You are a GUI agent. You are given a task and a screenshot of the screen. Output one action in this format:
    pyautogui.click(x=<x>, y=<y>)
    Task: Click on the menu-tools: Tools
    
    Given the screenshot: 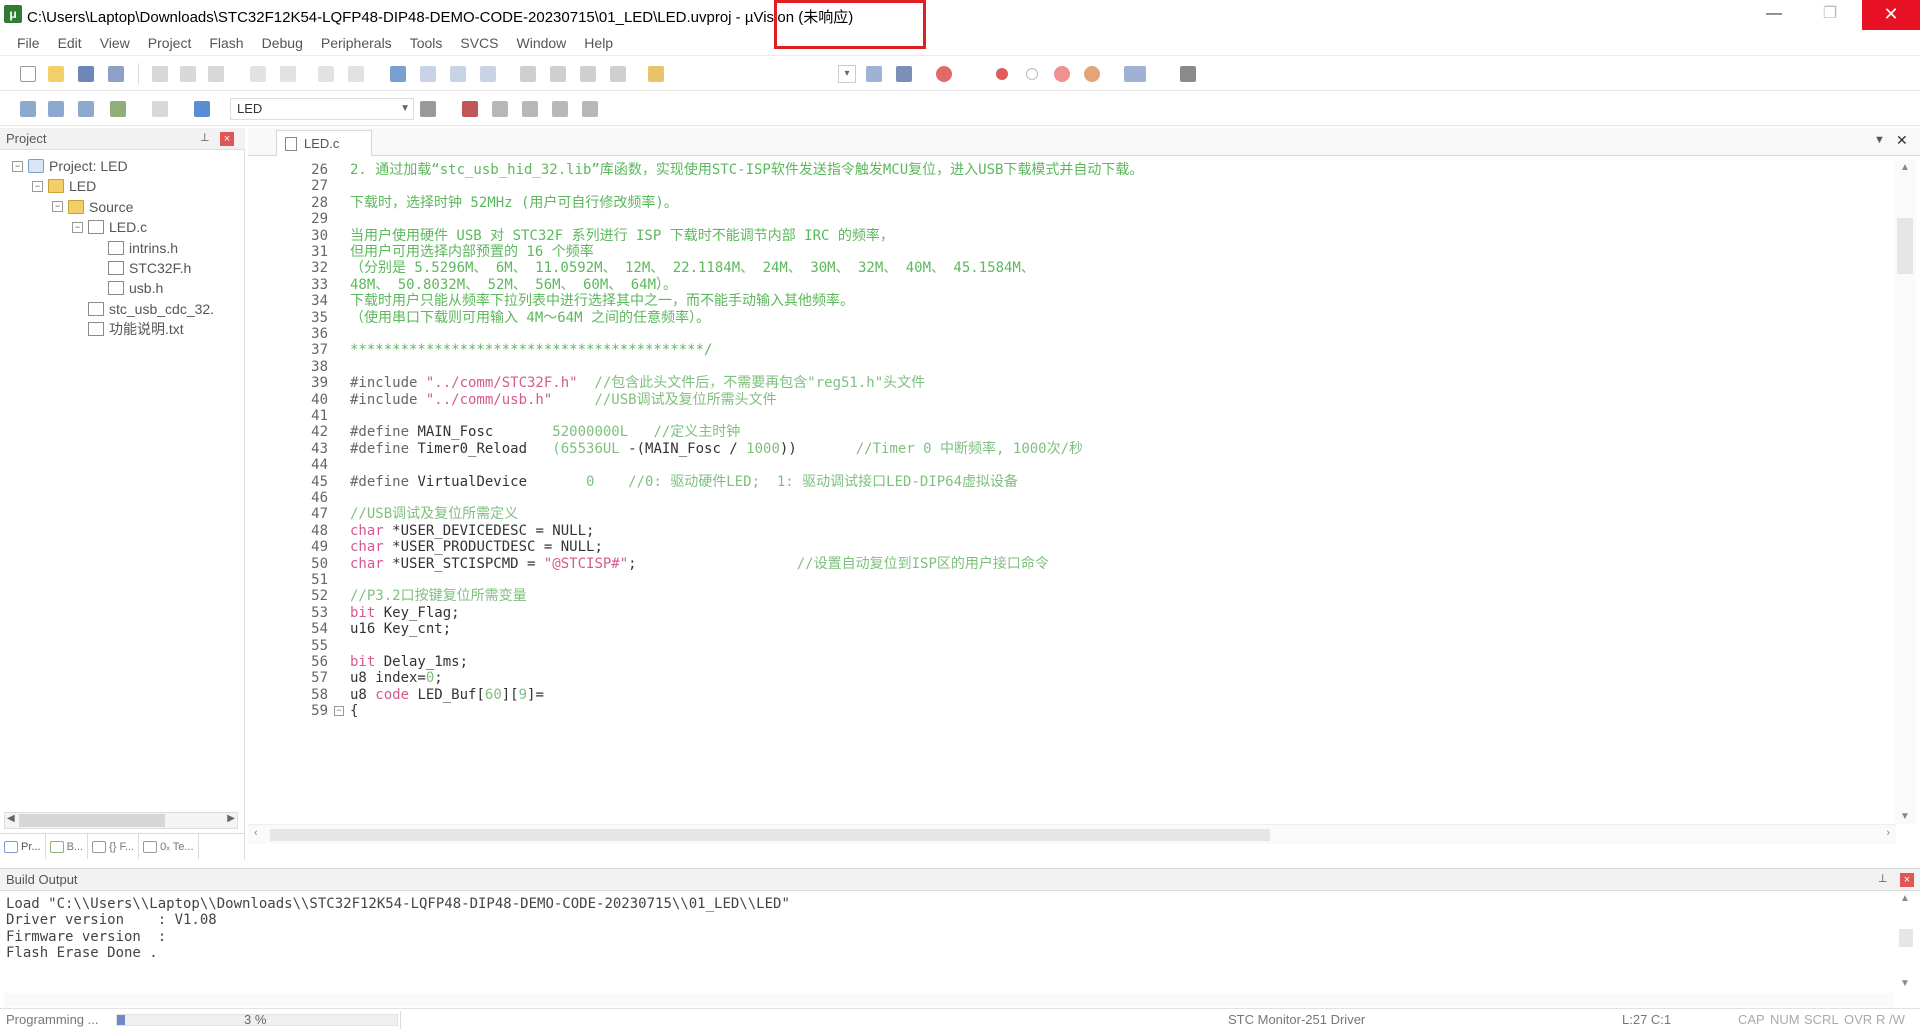 What is the action you would take?
    pyautogui.click(x=426, y=43)
    